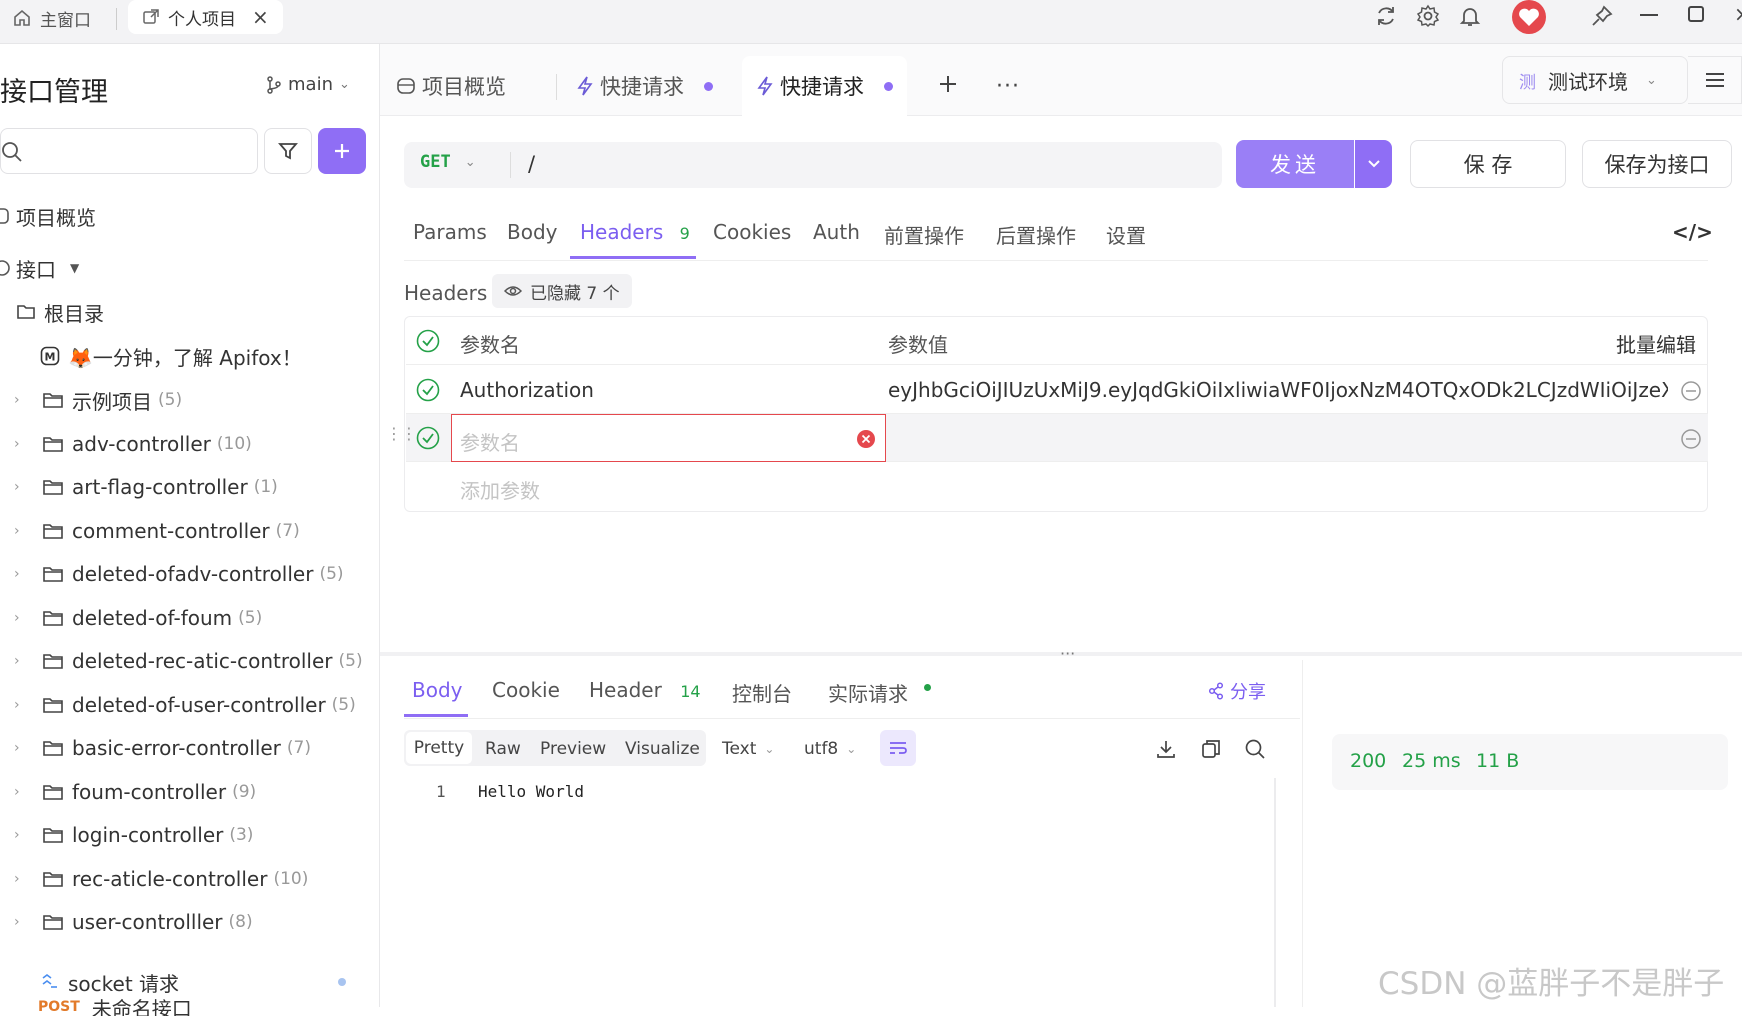 The width and height of the screenshot is (1742, 1016). I want to click on home-tab: 主窗口, so click(51, 18).